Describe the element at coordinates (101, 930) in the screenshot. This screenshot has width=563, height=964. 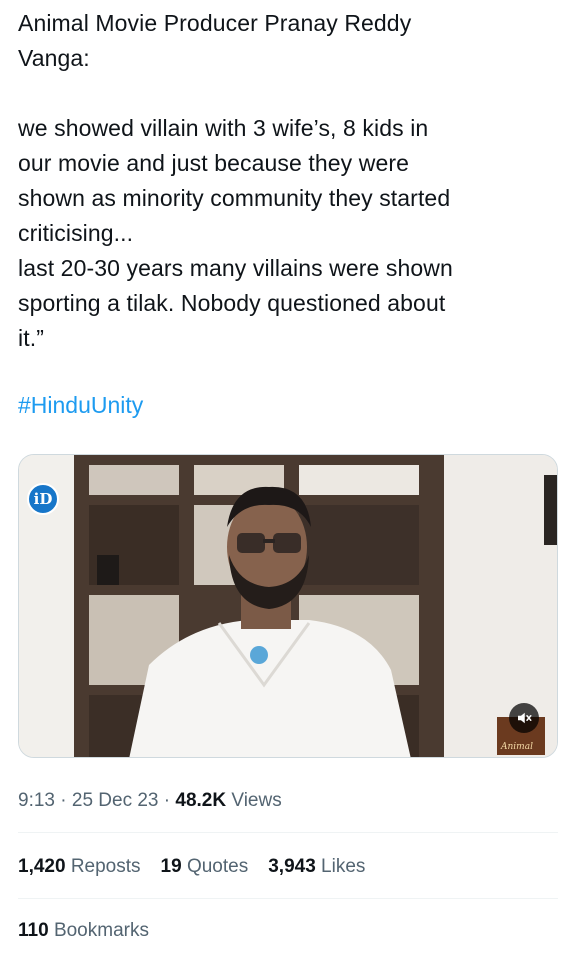
I see `bookmarks-label: Bookmarks` at that location.